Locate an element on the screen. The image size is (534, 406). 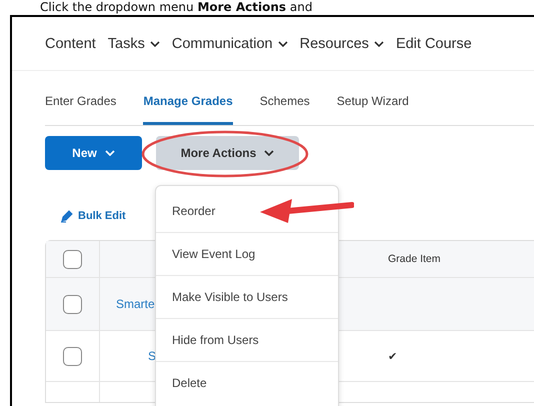
more-actions-button: More Actions is located at coordinates (227, 153).